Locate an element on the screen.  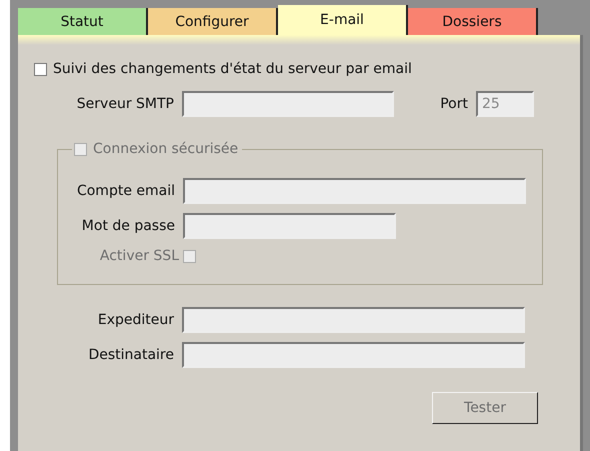
field-label: Mot de passe is located at coordinates (128, 226).